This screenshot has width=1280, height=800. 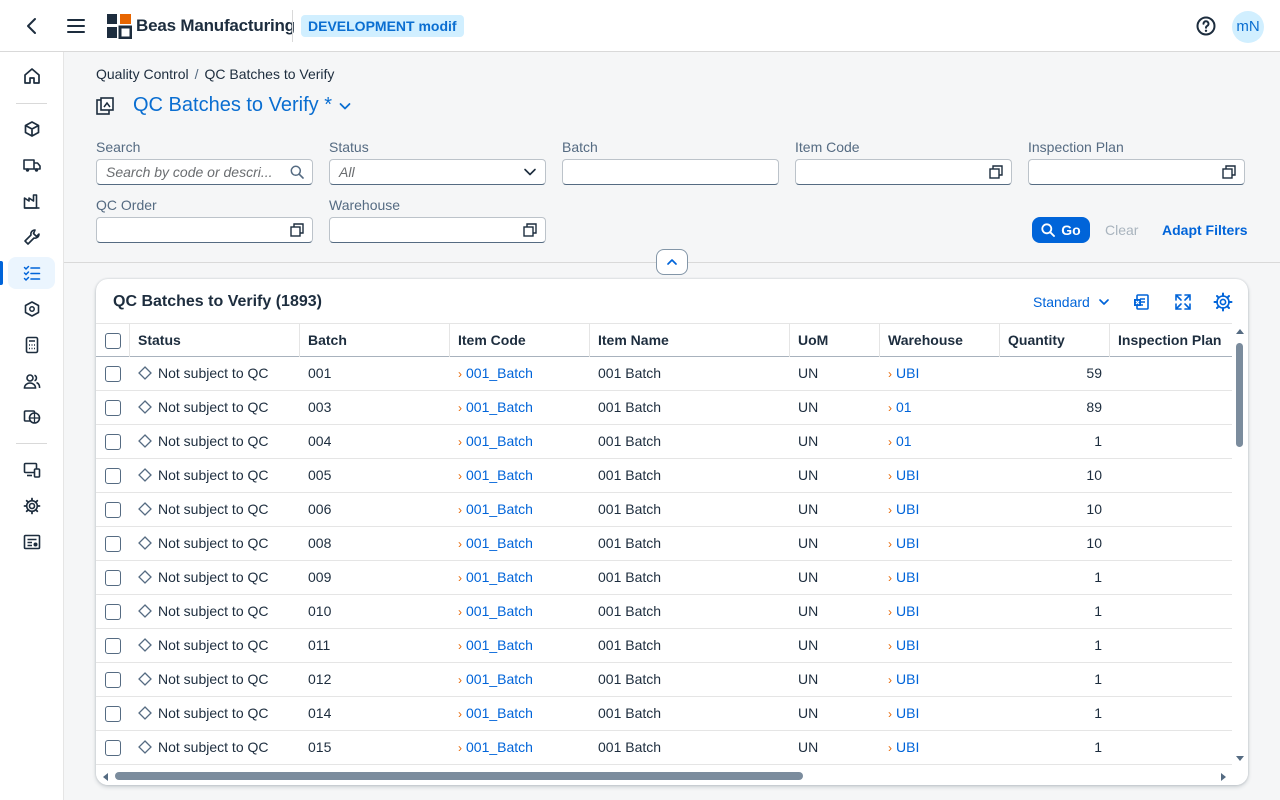 What do you see at coordinates (1071, 302) in the screenshot?
I see `variant-selector: Standard` at bounding box center [1071, 302].